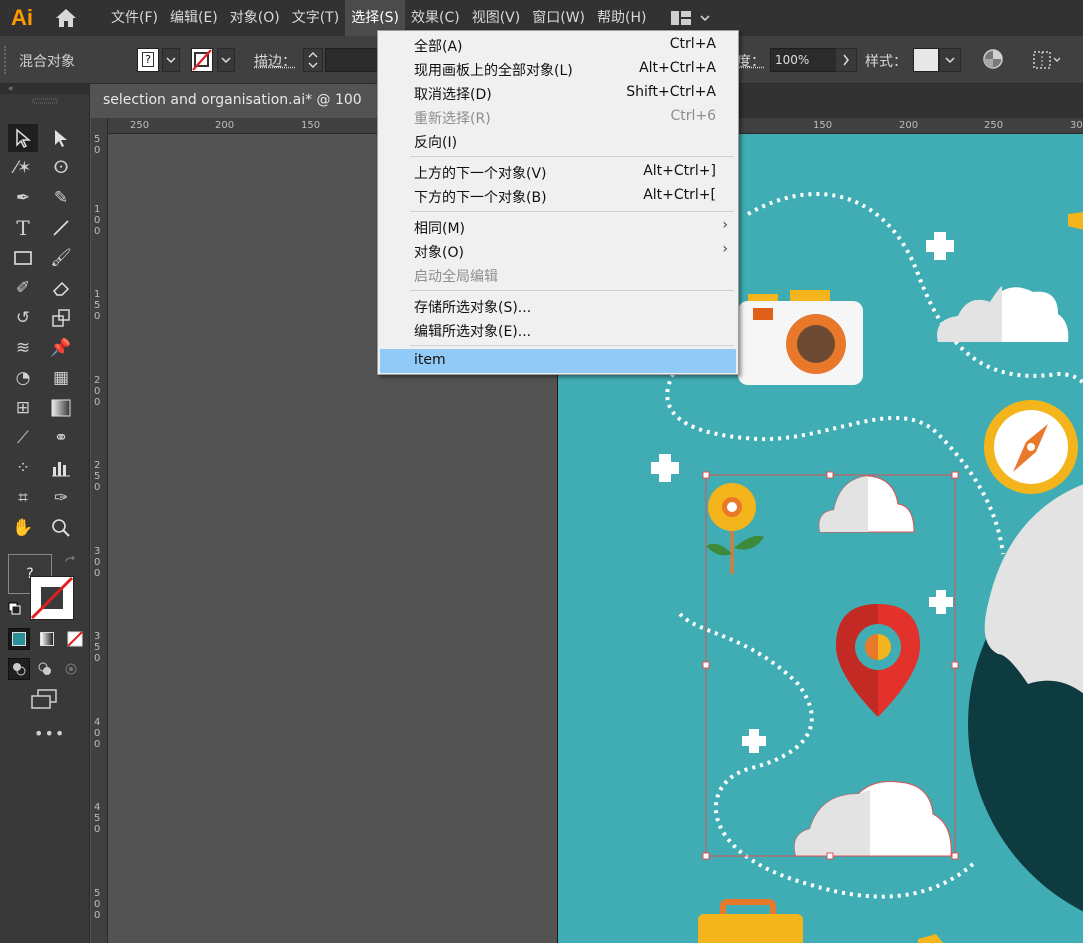 The width and height of the screenshot is (1083, 943). What do you see at coordinates (61, 378) in the screenshot?
I see `perspective-grid-tool: ▦` at bounding box center [61, 378].